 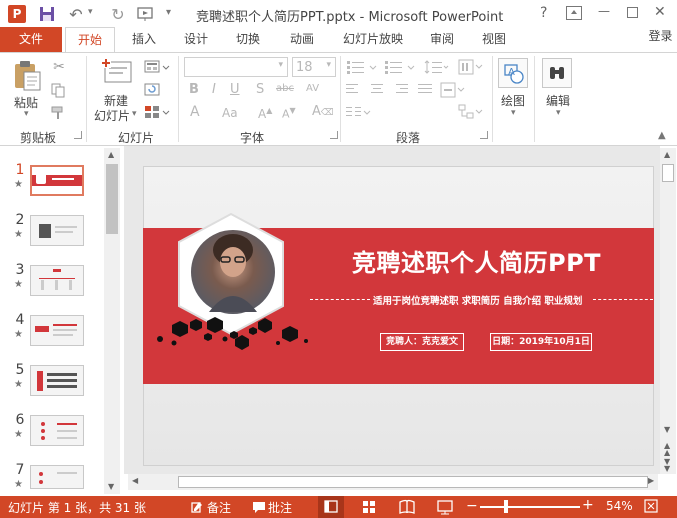 What do you see at coordinates (662, 135) in the screenshot?
I see `collapse-ribbon-icon: ▲` at bounding box center [662, 135].